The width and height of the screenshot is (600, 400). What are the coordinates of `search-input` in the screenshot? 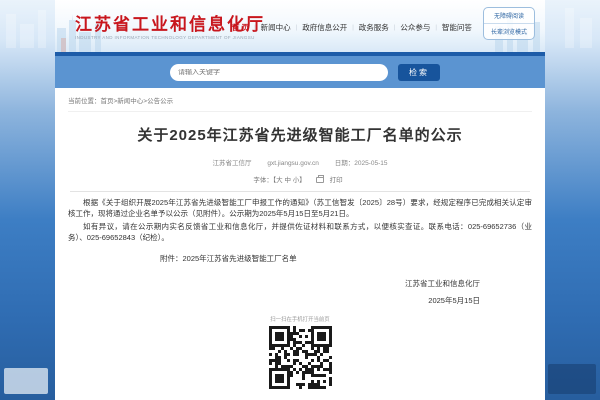 It's located at (279, 72).